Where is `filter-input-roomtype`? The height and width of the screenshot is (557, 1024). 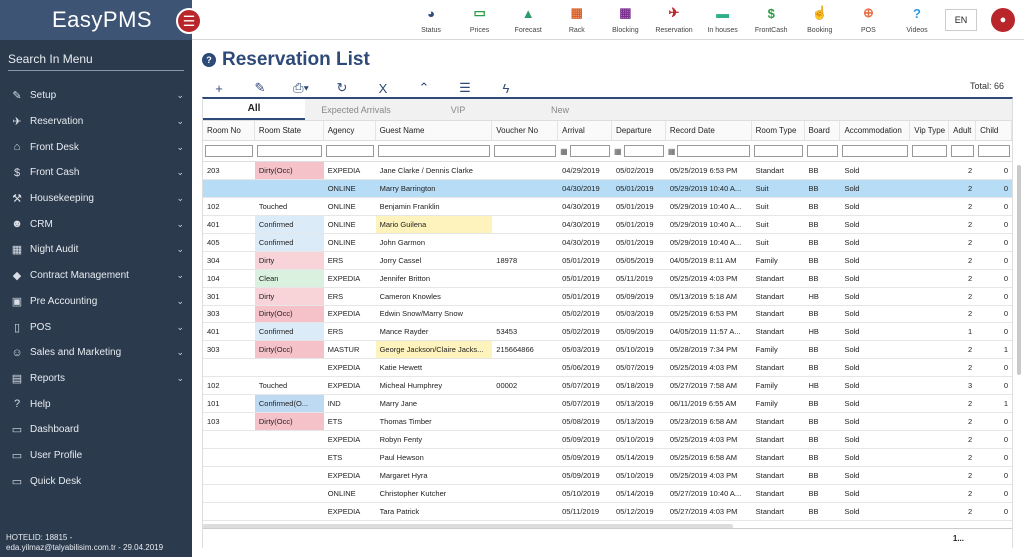 filter-input-roomtype is located at coordinates (778, 151).